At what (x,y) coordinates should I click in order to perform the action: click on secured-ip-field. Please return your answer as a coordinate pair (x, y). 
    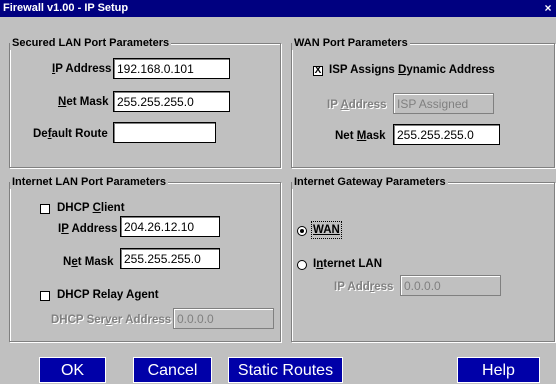
    Looking at the image, I should click on (171, 68).